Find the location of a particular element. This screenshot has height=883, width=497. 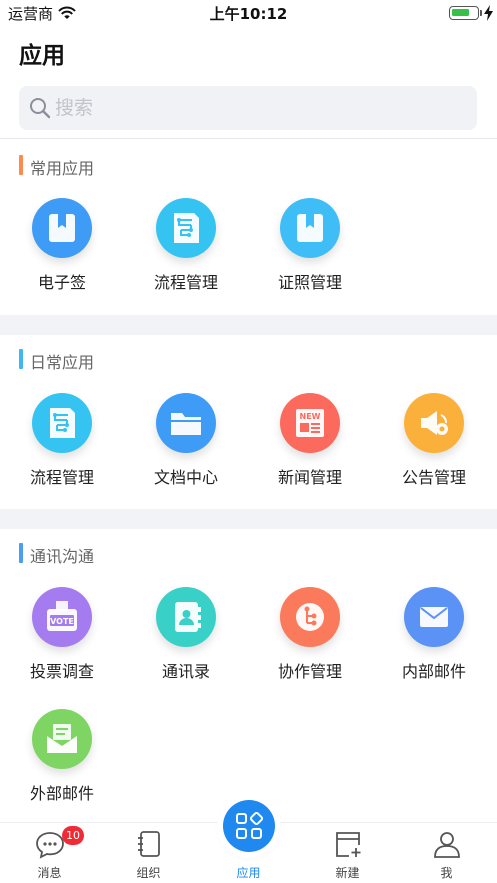

tab-label: 应用 is located at coordinates (248, 873).